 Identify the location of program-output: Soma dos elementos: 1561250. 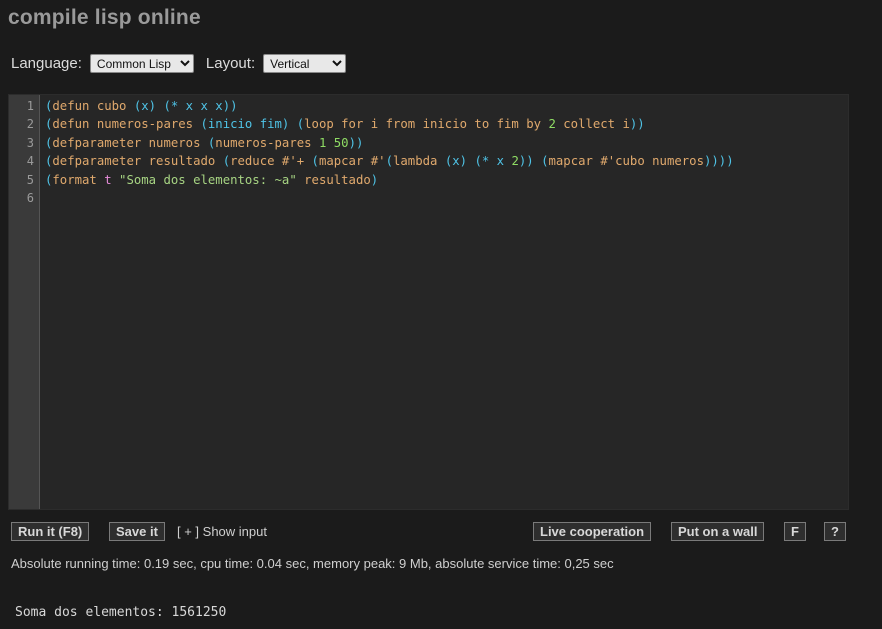
(121, 612).